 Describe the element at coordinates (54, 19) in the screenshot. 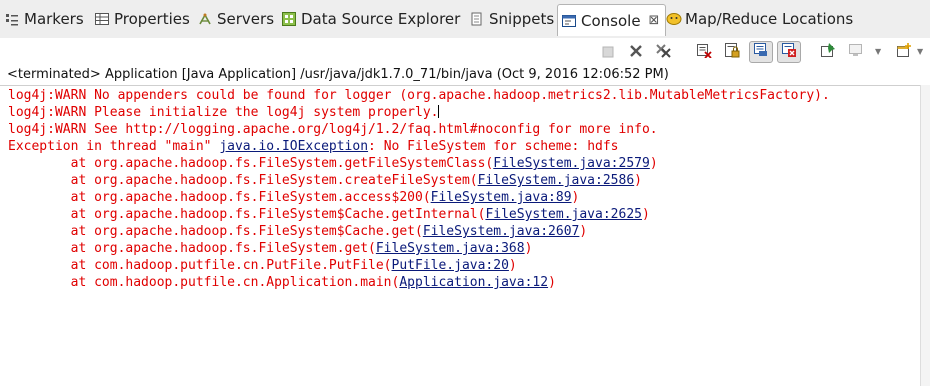

I see `tab-label: Markers` at that location.